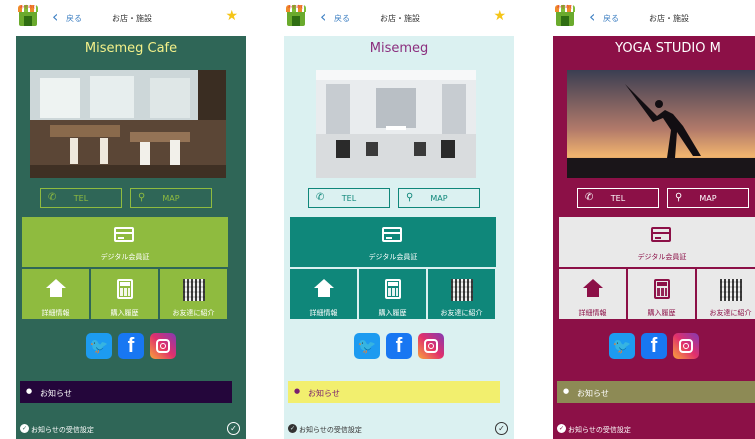 Image resolution: width=755 pixels, height=439 pixels. Describe the element at coordinates (668, 48) in the screenshot. I see `shop-title: YOGA STUDIO M` at that location.